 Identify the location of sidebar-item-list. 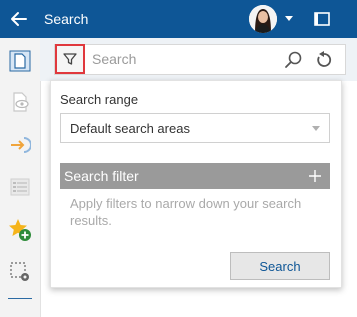
(20, 187).